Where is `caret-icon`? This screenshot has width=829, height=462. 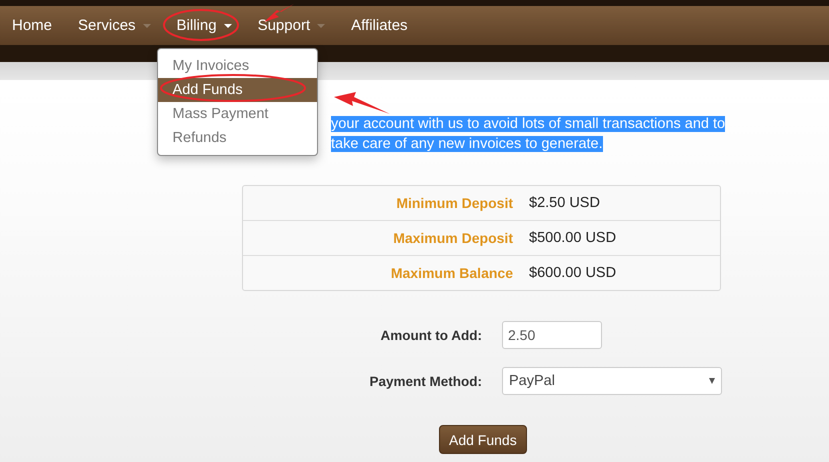
caret-icon is located at coordinates (712, 381).